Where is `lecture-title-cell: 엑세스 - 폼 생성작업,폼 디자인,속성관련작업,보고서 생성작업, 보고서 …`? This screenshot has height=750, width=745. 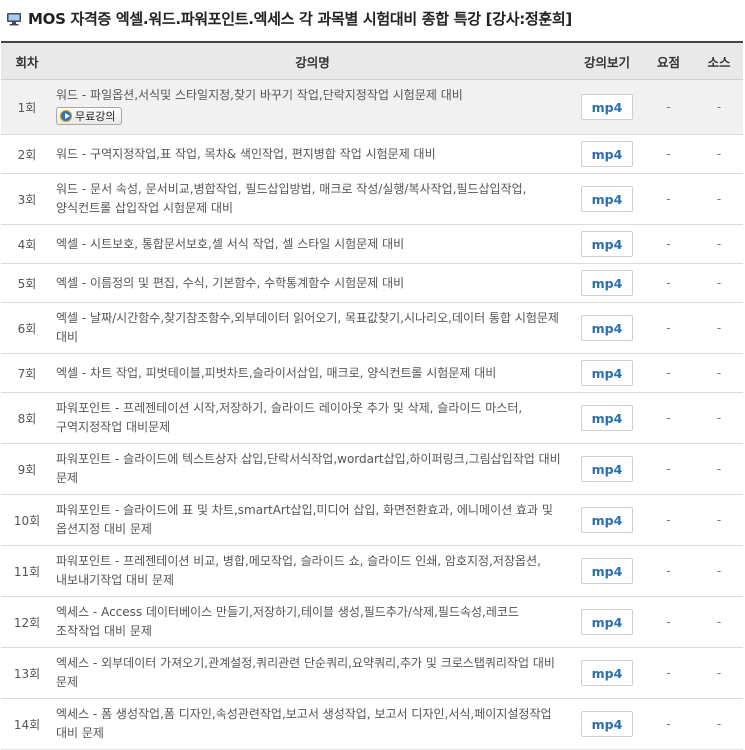
lecture-title-cell: 엑세스 - 폼 생성작업,폼 디자인,속성관련작업,보고서 생성작업, 보고서 … is located at coordinates (312, 724).